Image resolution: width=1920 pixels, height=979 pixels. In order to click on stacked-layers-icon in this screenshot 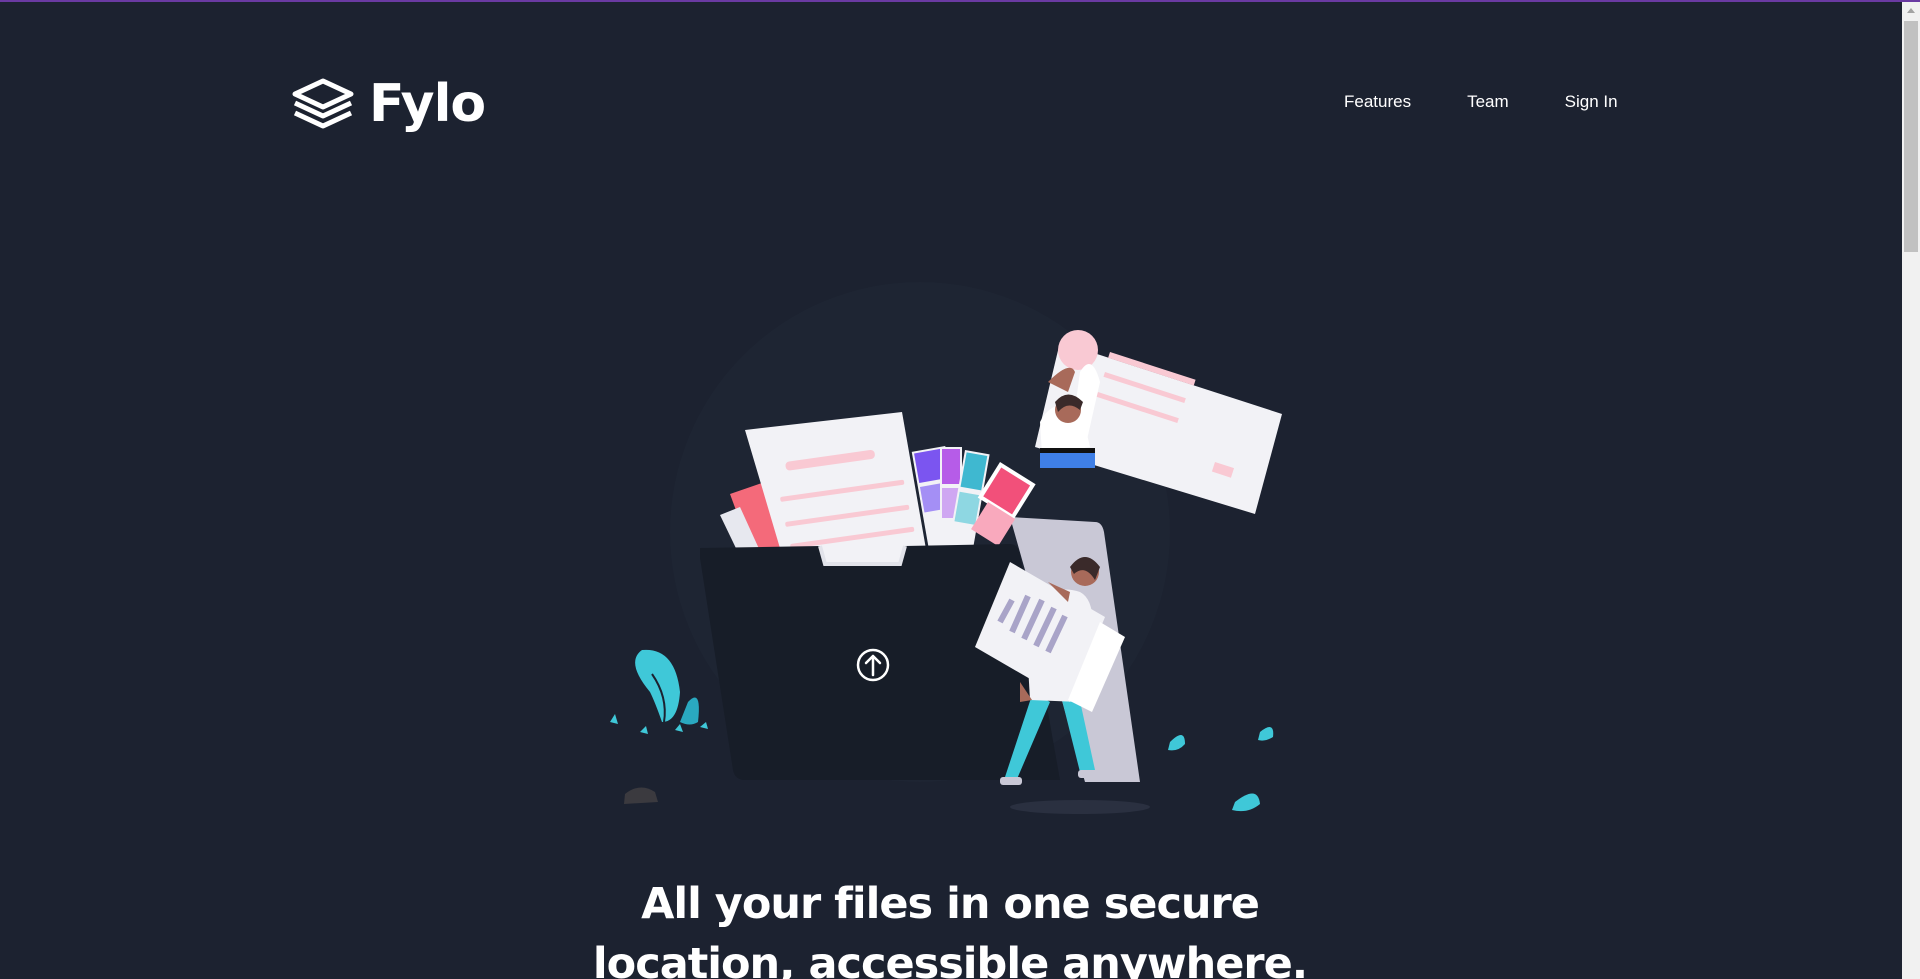, I will do `click(323, 103)`.